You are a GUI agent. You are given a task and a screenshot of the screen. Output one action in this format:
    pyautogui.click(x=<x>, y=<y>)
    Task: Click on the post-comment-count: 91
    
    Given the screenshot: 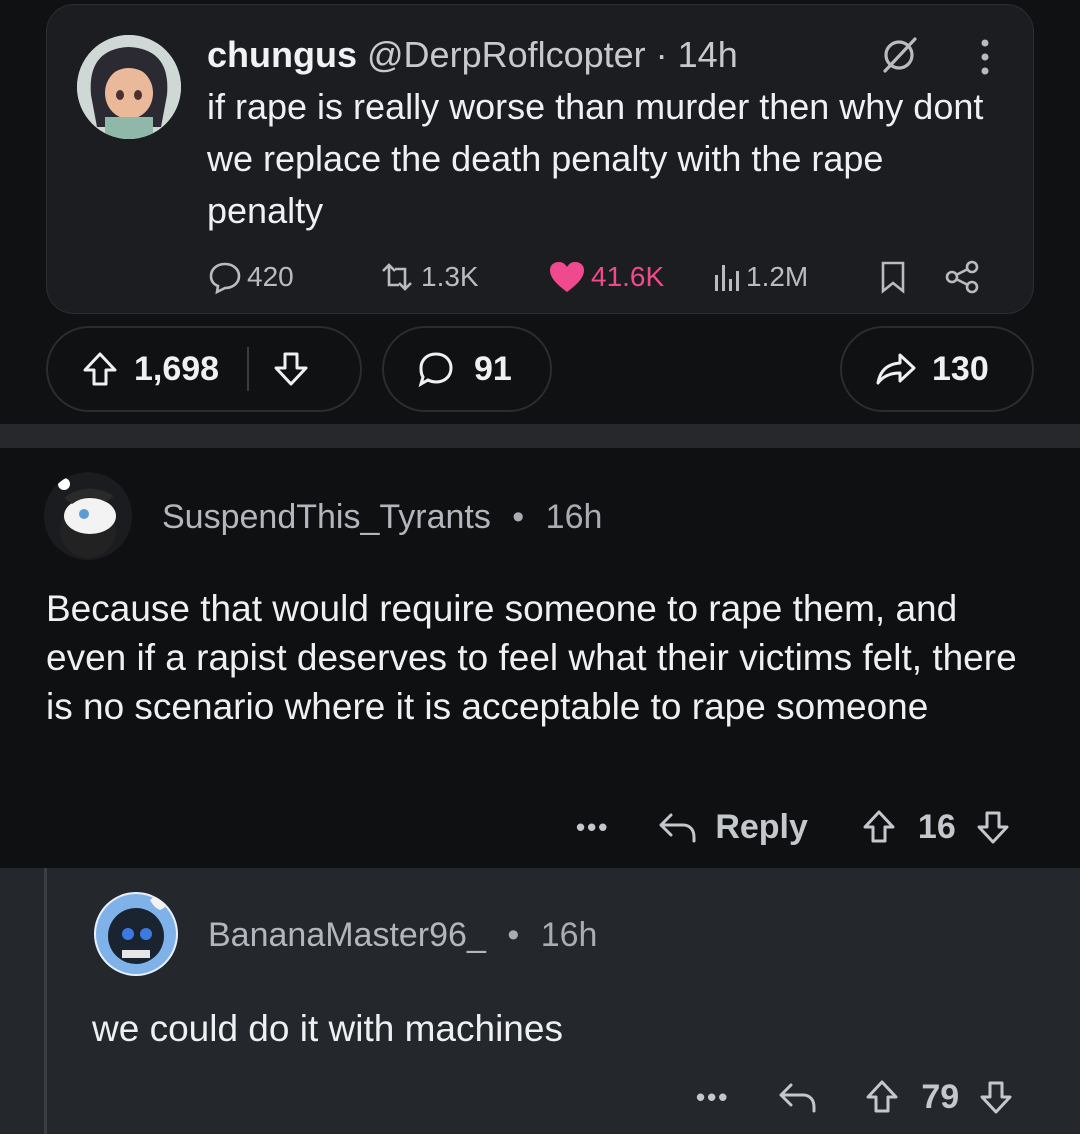 What is the action you would take?
    pyautogui.click(x=493, y=368)
    